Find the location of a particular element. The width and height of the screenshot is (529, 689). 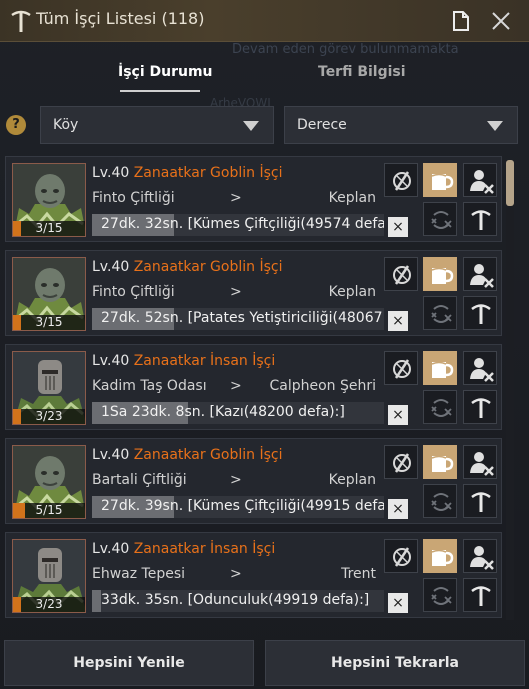

tab-bar: İşçi Durumu Terfi Bilgisi is located at coordinates (264, 76).